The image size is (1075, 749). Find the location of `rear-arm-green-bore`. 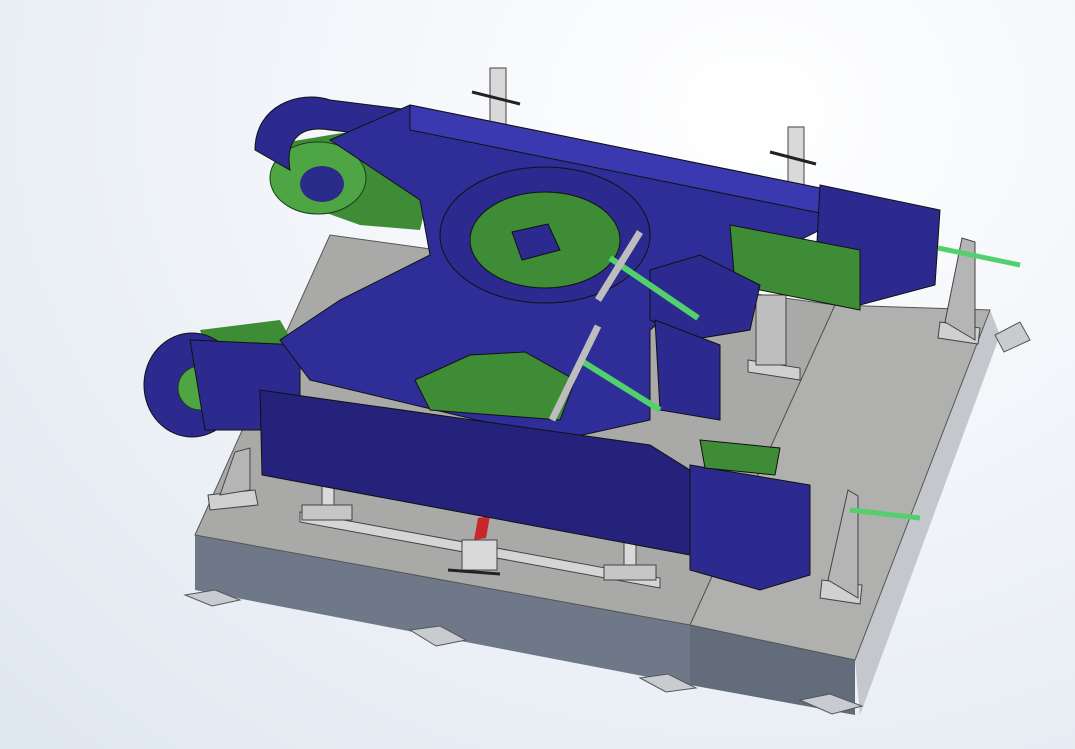

rear-arm-green-bore is located at coordinates (322, 184).